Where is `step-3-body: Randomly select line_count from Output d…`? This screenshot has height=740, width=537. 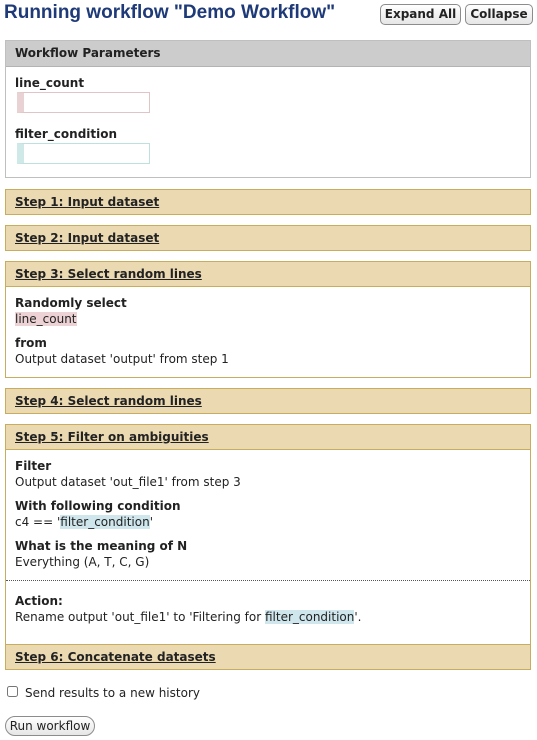 step-3-body: Randomly select line_count from Output d… is located at coordinates (268, 332).